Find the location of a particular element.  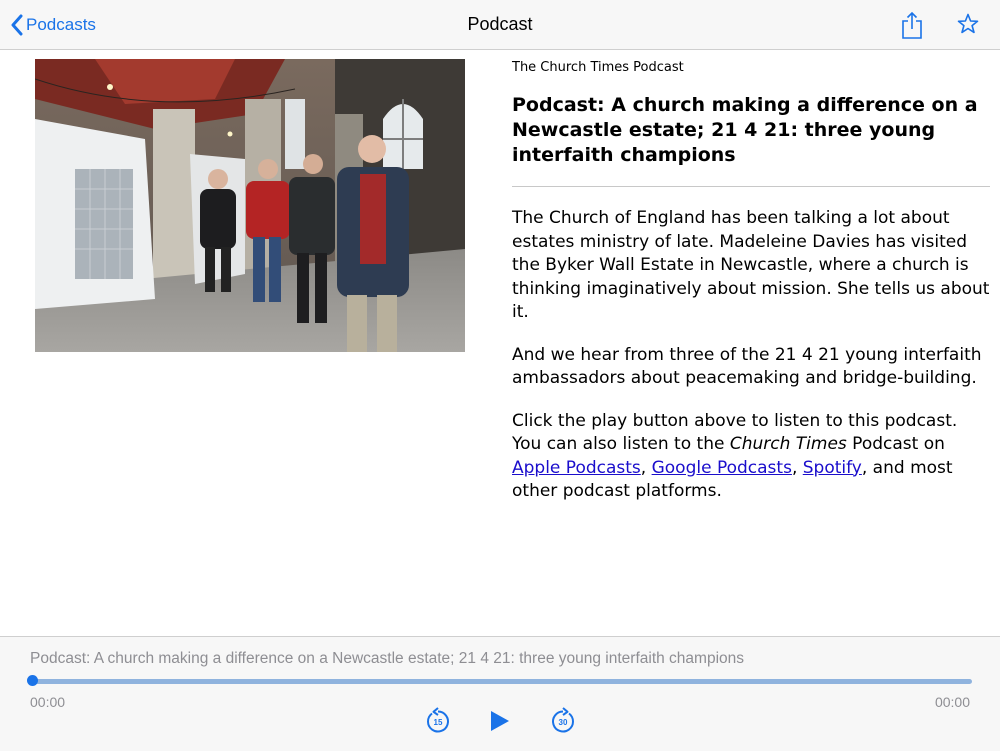

skip-back-seconds: 15 is located at coordinates (438, 722).